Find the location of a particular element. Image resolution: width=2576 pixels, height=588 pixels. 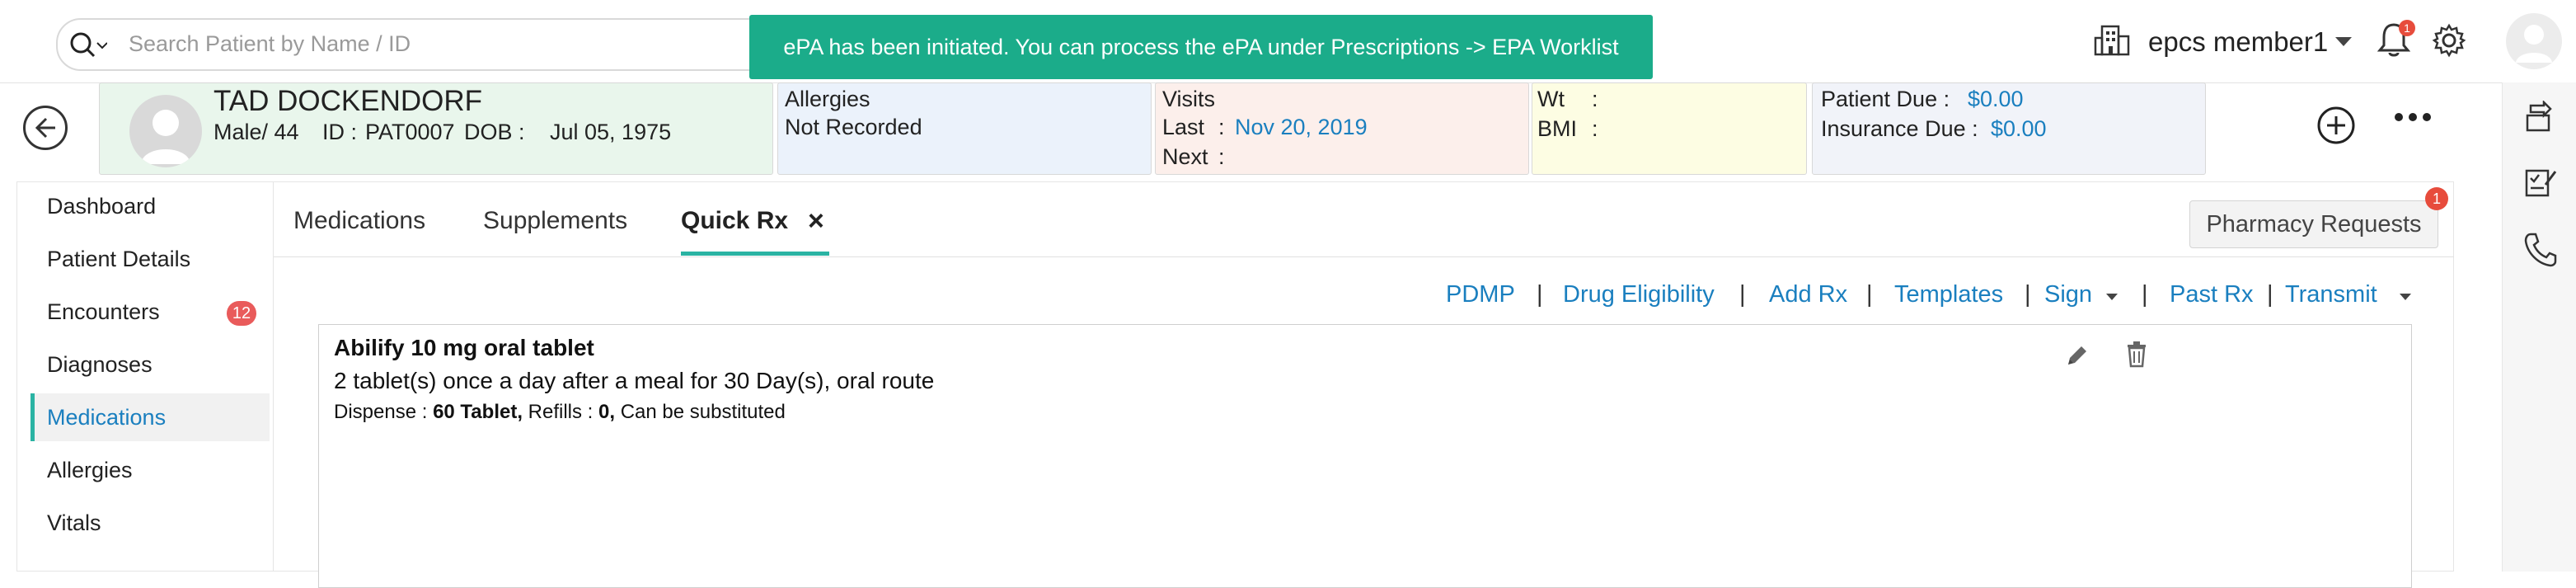

past-rx-link: Past Rx is located at coordinates (2212, 294).